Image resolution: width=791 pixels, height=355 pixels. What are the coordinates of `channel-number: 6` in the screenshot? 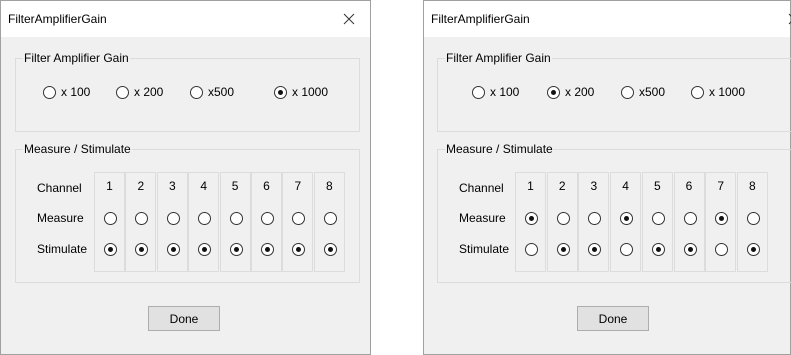 It's located at (266, 186).